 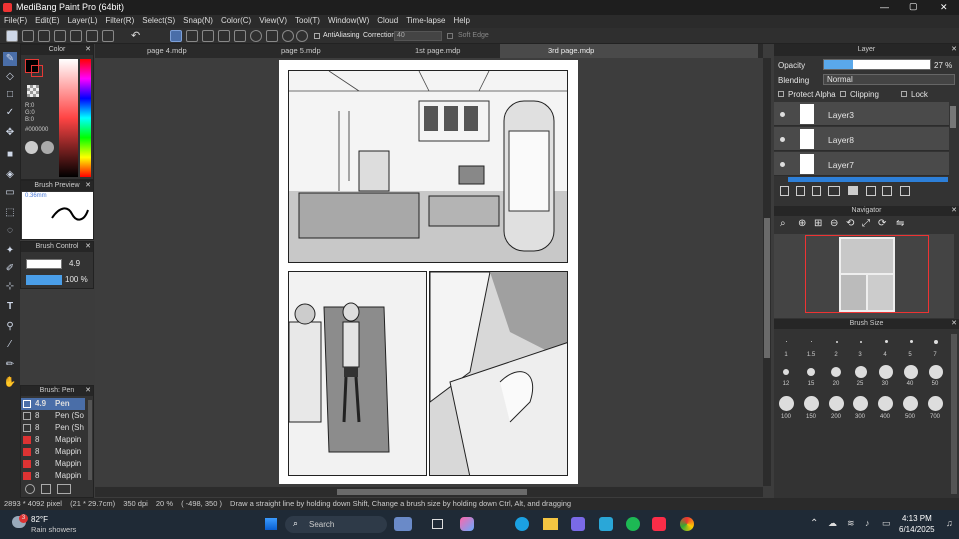 I want to click on page-icon, so click(x=76, y=36).